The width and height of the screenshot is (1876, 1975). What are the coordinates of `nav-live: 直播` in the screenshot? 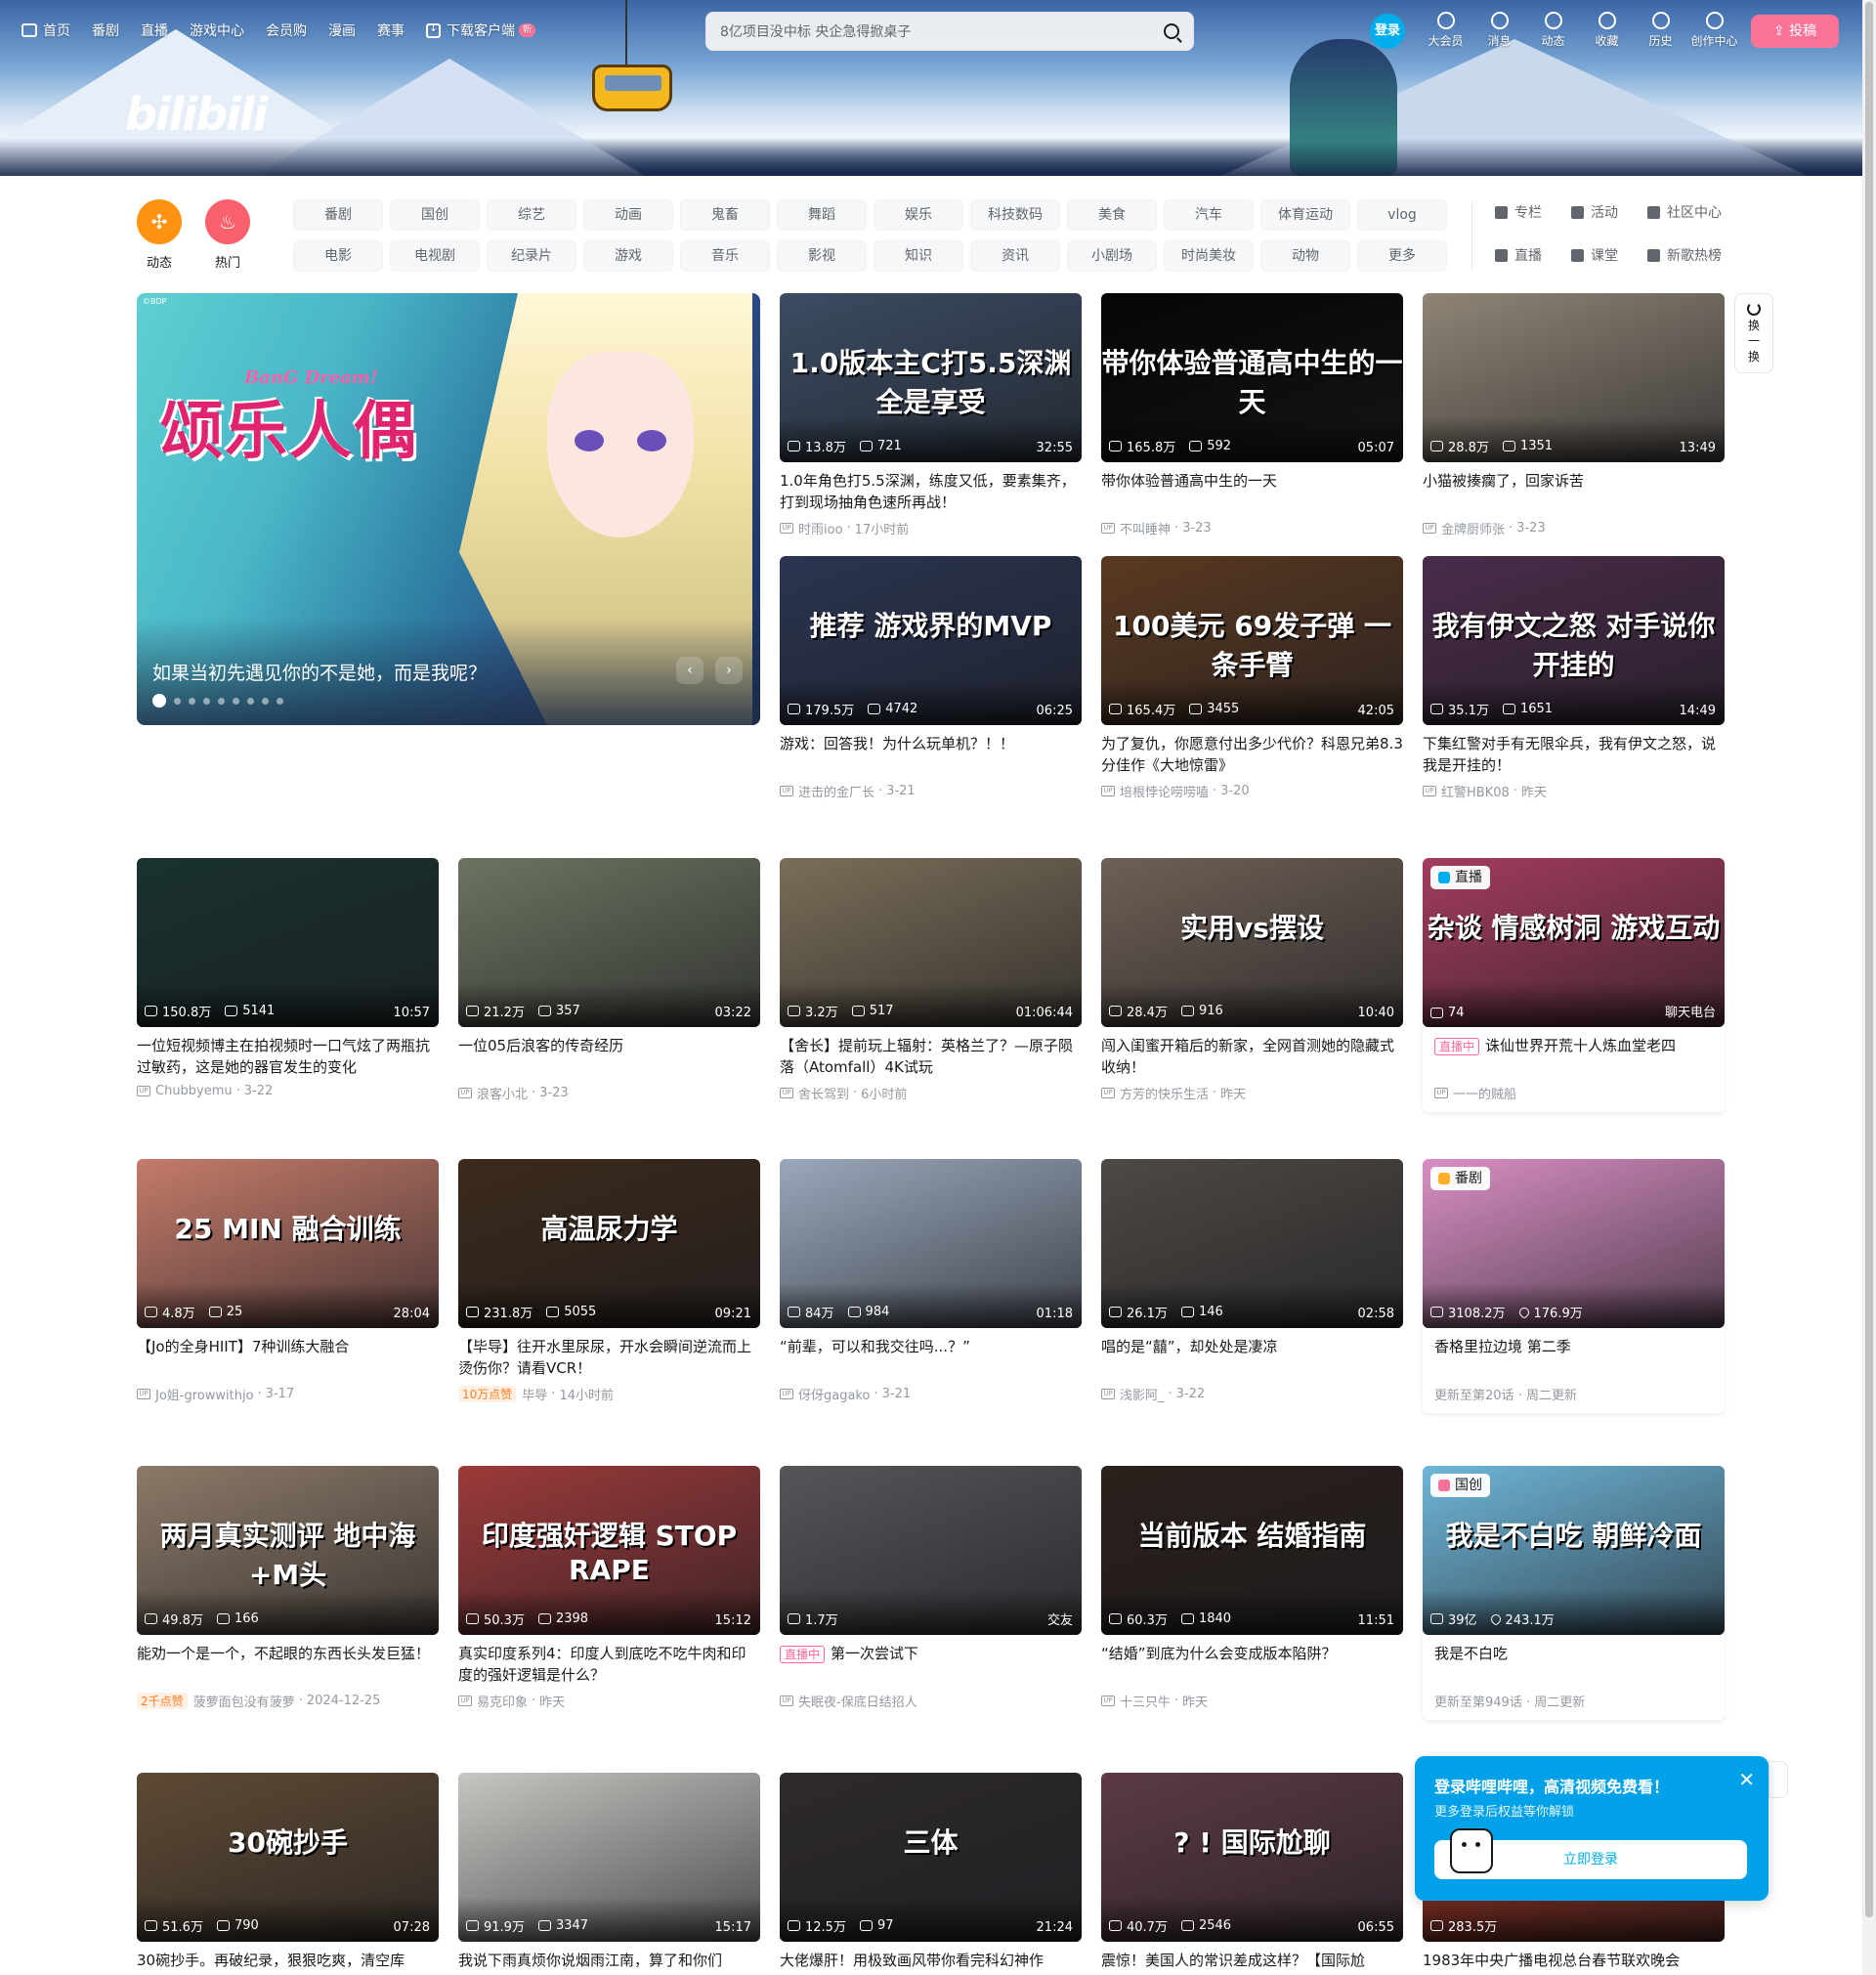 It's located at (154, 31).